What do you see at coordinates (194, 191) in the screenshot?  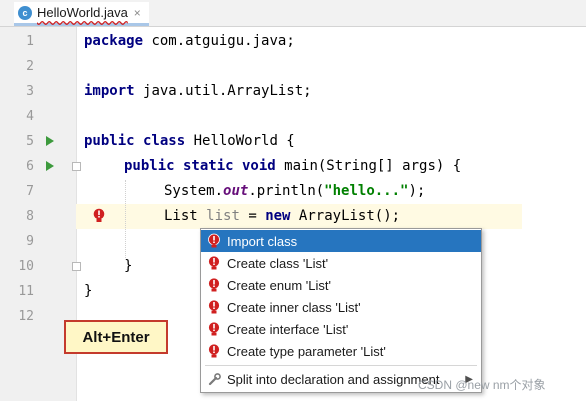 I see `code-token: System.` at bounding box center [194, 191].